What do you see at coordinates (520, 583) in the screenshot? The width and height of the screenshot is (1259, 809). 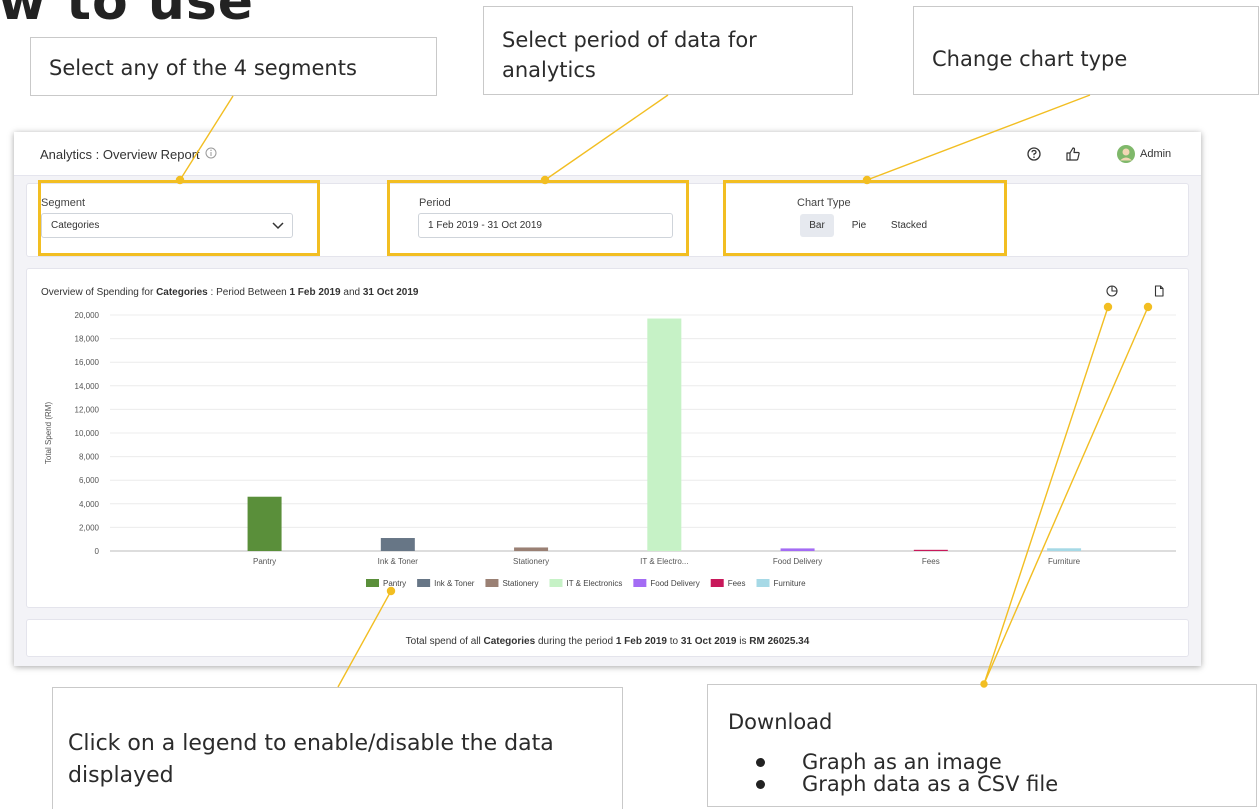 I see `legend-item: Stationery` at bounding box center [520, 583].